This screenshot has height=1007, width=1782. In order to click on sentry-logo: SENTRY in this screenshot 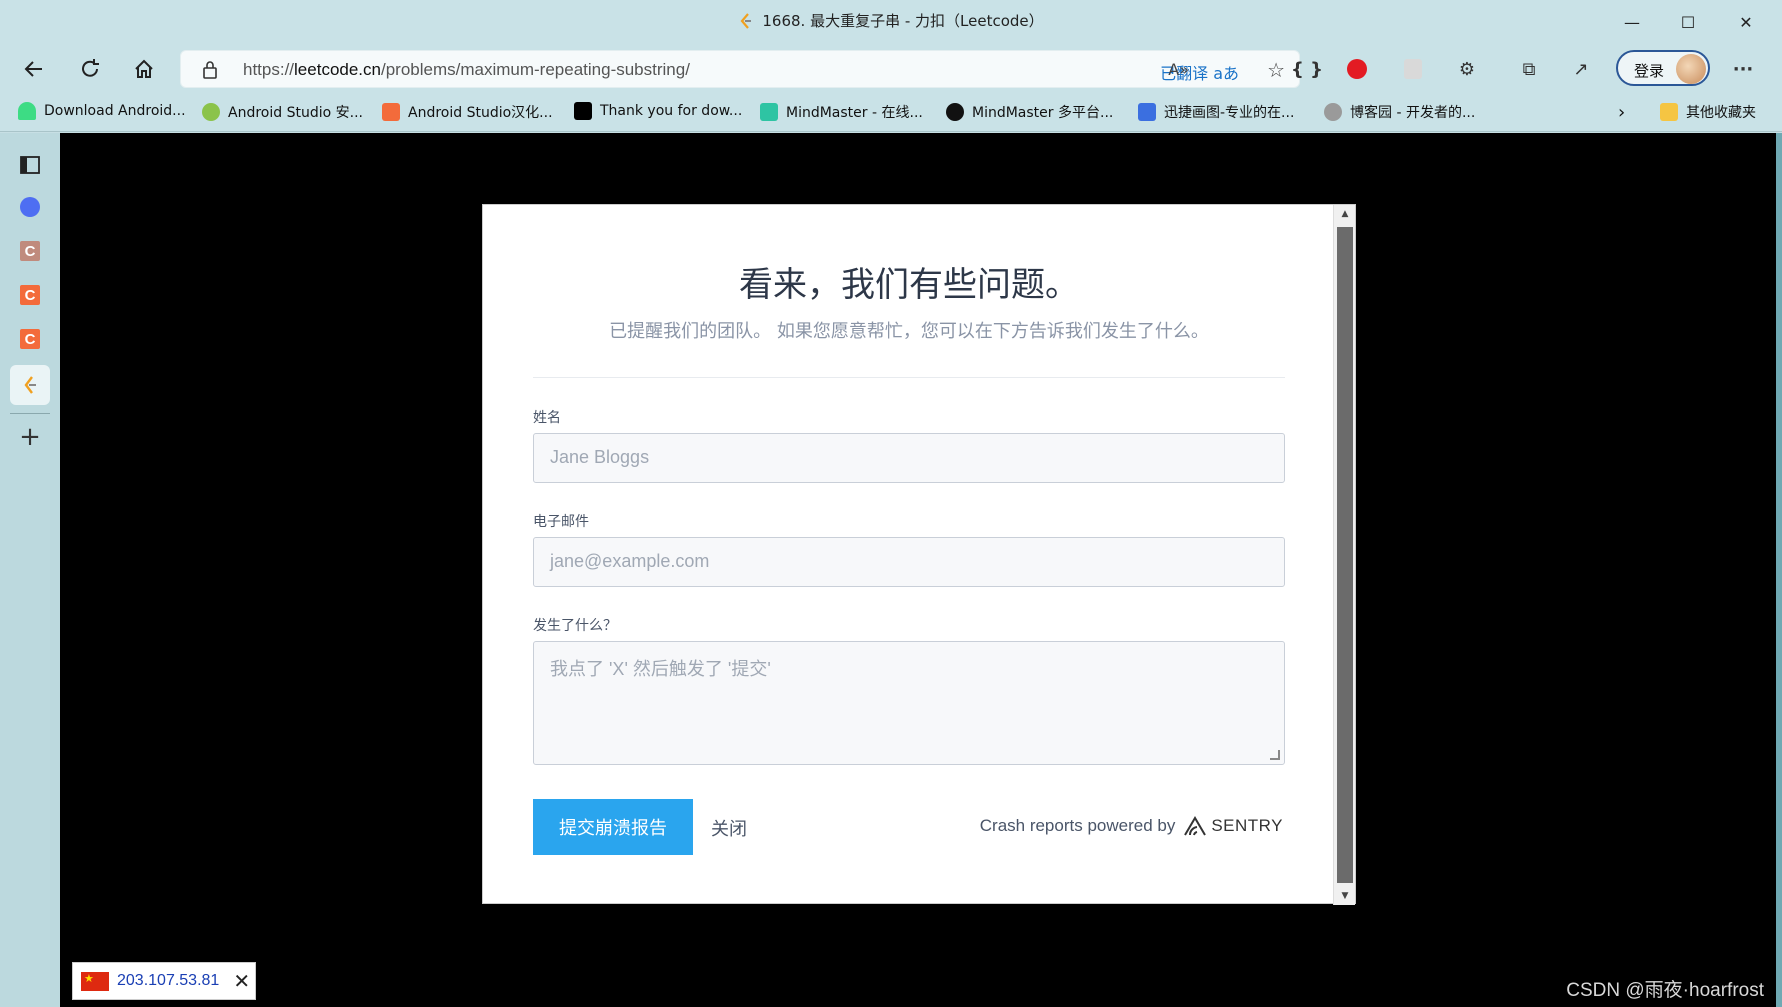, I will do `click(1233, 826)`.